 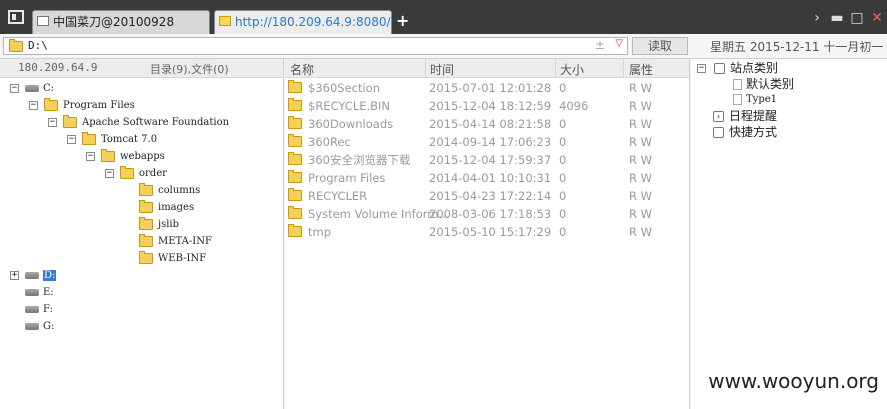 I want to click on tree-item-folder: columns, so click(x=169, y=190).